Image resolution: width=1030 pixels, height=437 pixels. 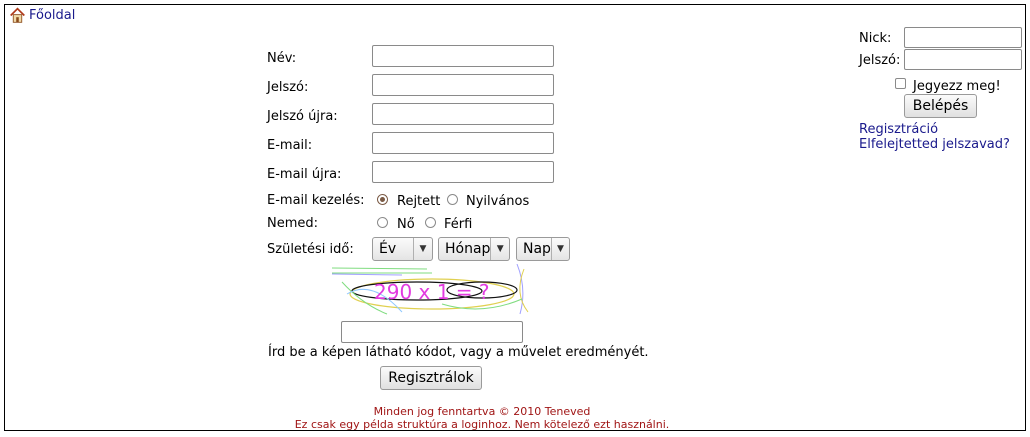 I want to click on month-select: Hónap ▼, so click(x=474, y=249).